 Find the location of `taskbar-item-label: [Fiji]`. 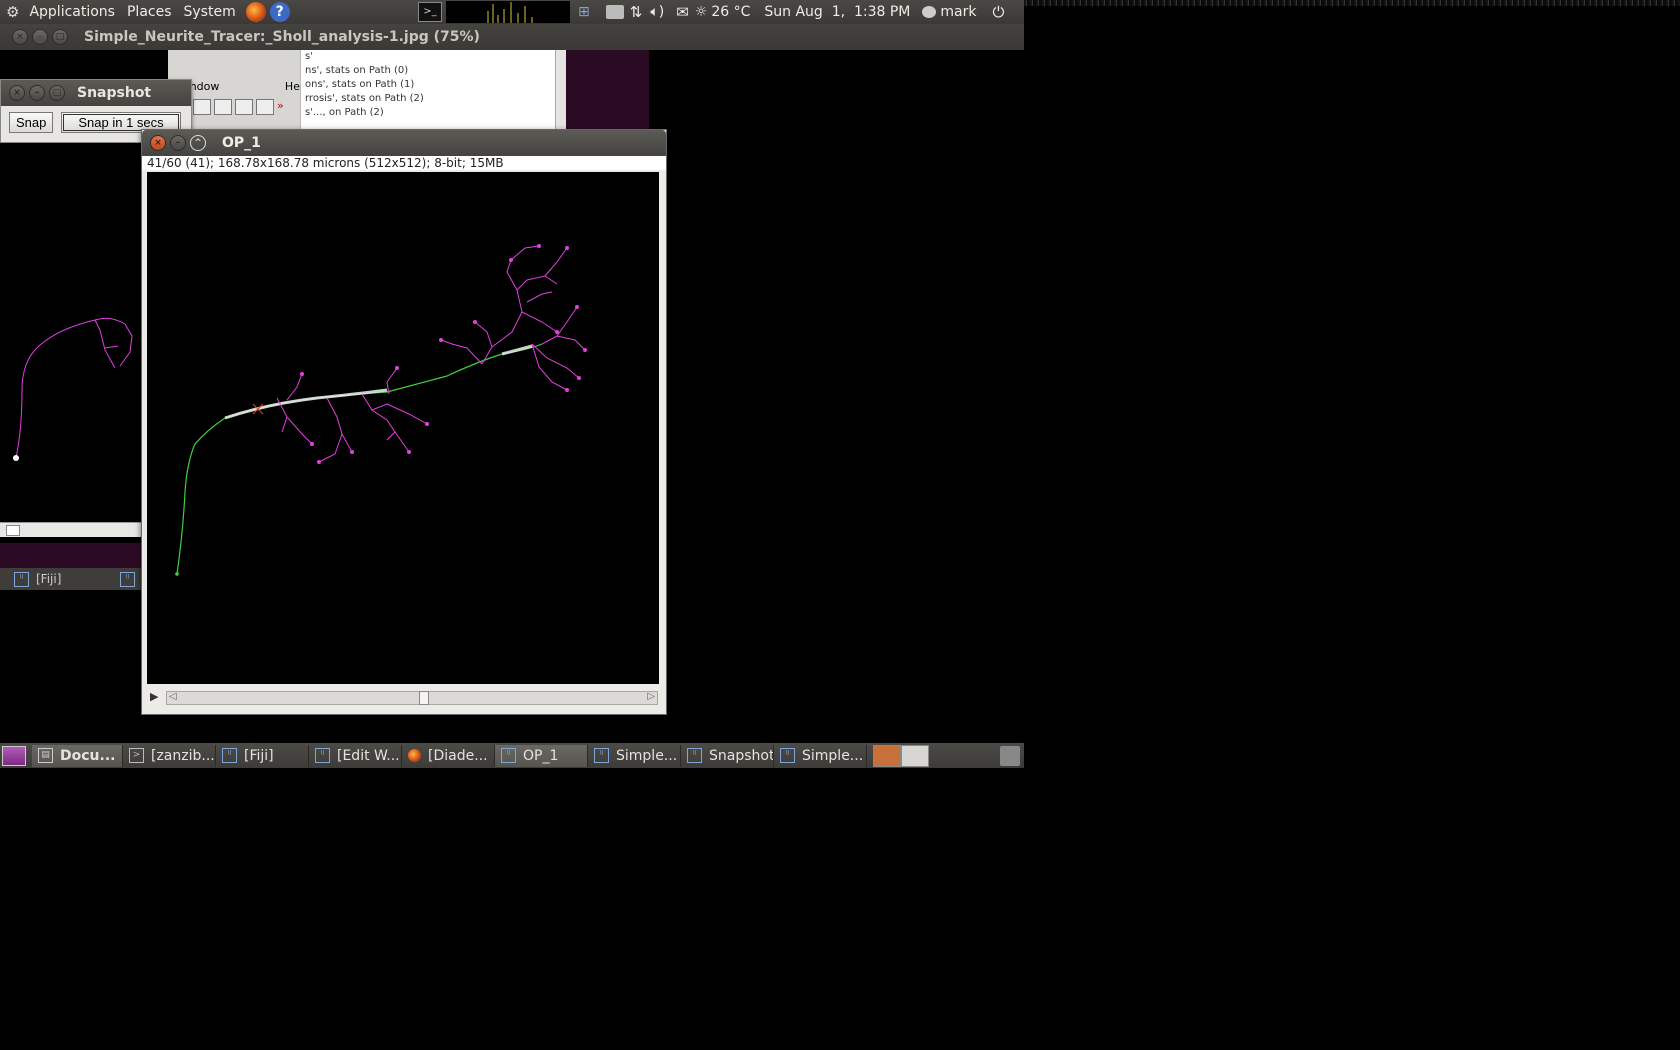

taskbar-item-label: [Fiji] is located at coordinates (259, 755).